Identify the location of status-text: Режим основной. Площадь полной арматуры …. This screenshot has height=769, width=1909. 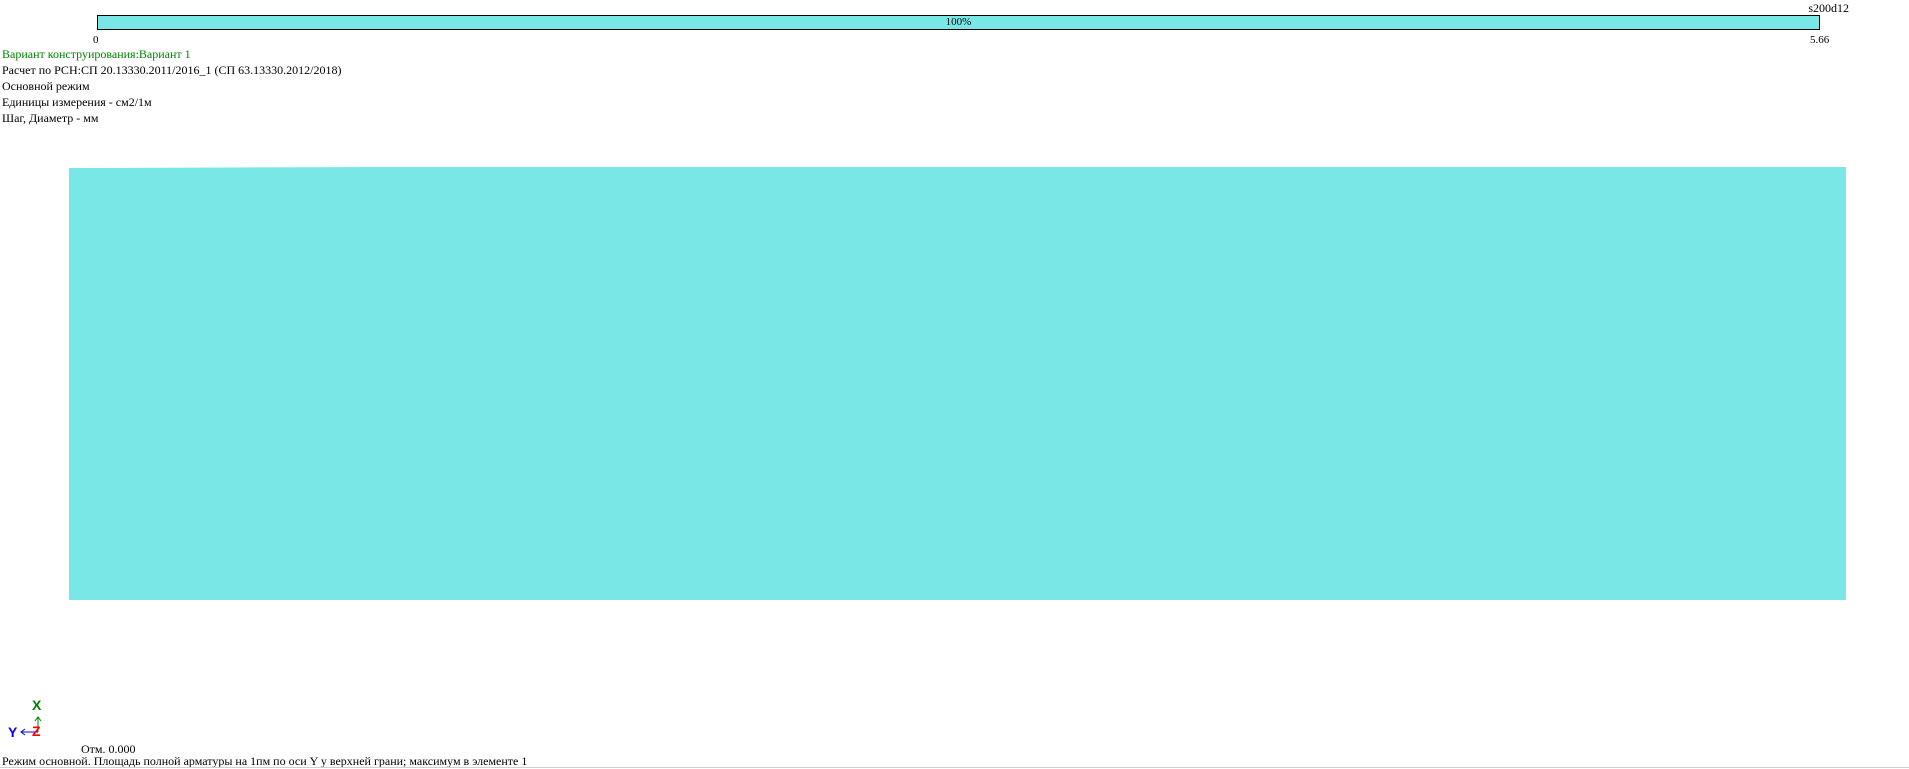
(265, 761).